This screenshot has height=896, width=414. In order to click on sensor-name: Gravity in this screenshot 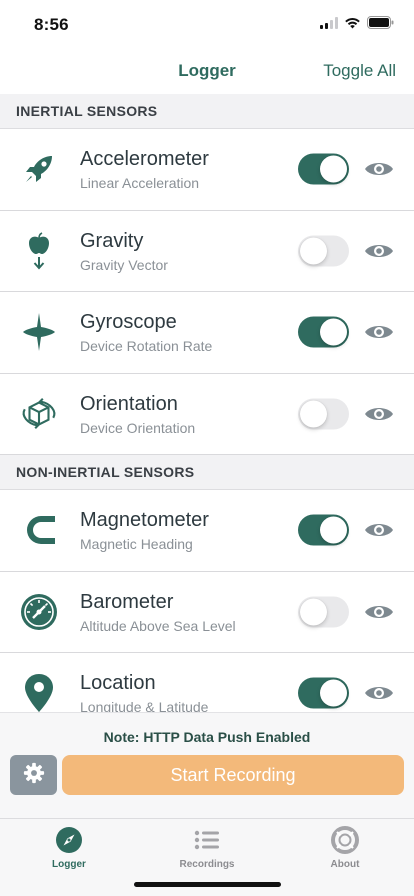, I will do `click(112, 240)`.